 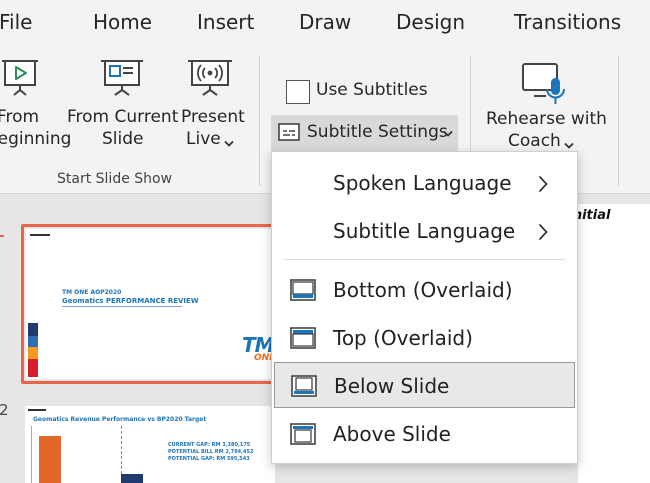 What do you see at coordinates (424, 434) in the screenshot?
I see `menu-item-above-slide: Above Slide` at bounding box center [424, 434].